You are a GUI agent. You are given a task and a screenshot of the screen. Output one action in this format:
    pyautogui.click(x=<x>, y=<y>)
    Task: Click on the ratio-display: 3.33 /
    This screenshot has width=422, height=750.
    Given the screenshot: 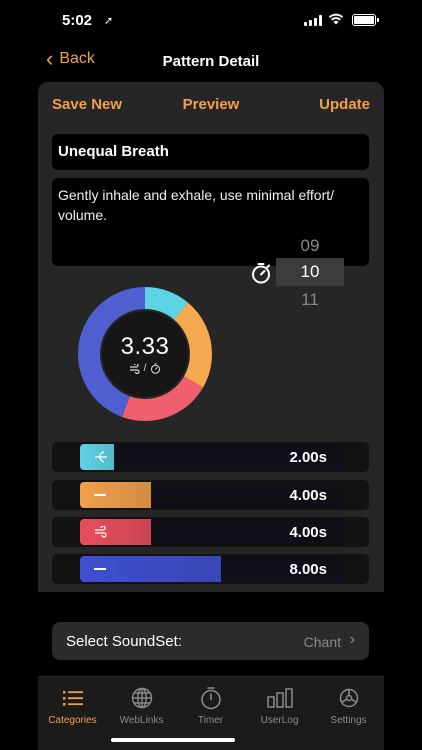 What is the action you would take?
    pyautogui.click(x=145, y=354)
    